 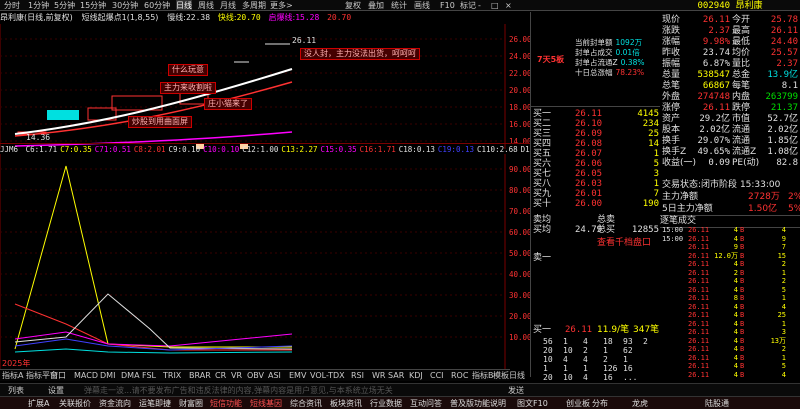 I want to click on indicator-tab: OBV, so click(x=255, y=376).